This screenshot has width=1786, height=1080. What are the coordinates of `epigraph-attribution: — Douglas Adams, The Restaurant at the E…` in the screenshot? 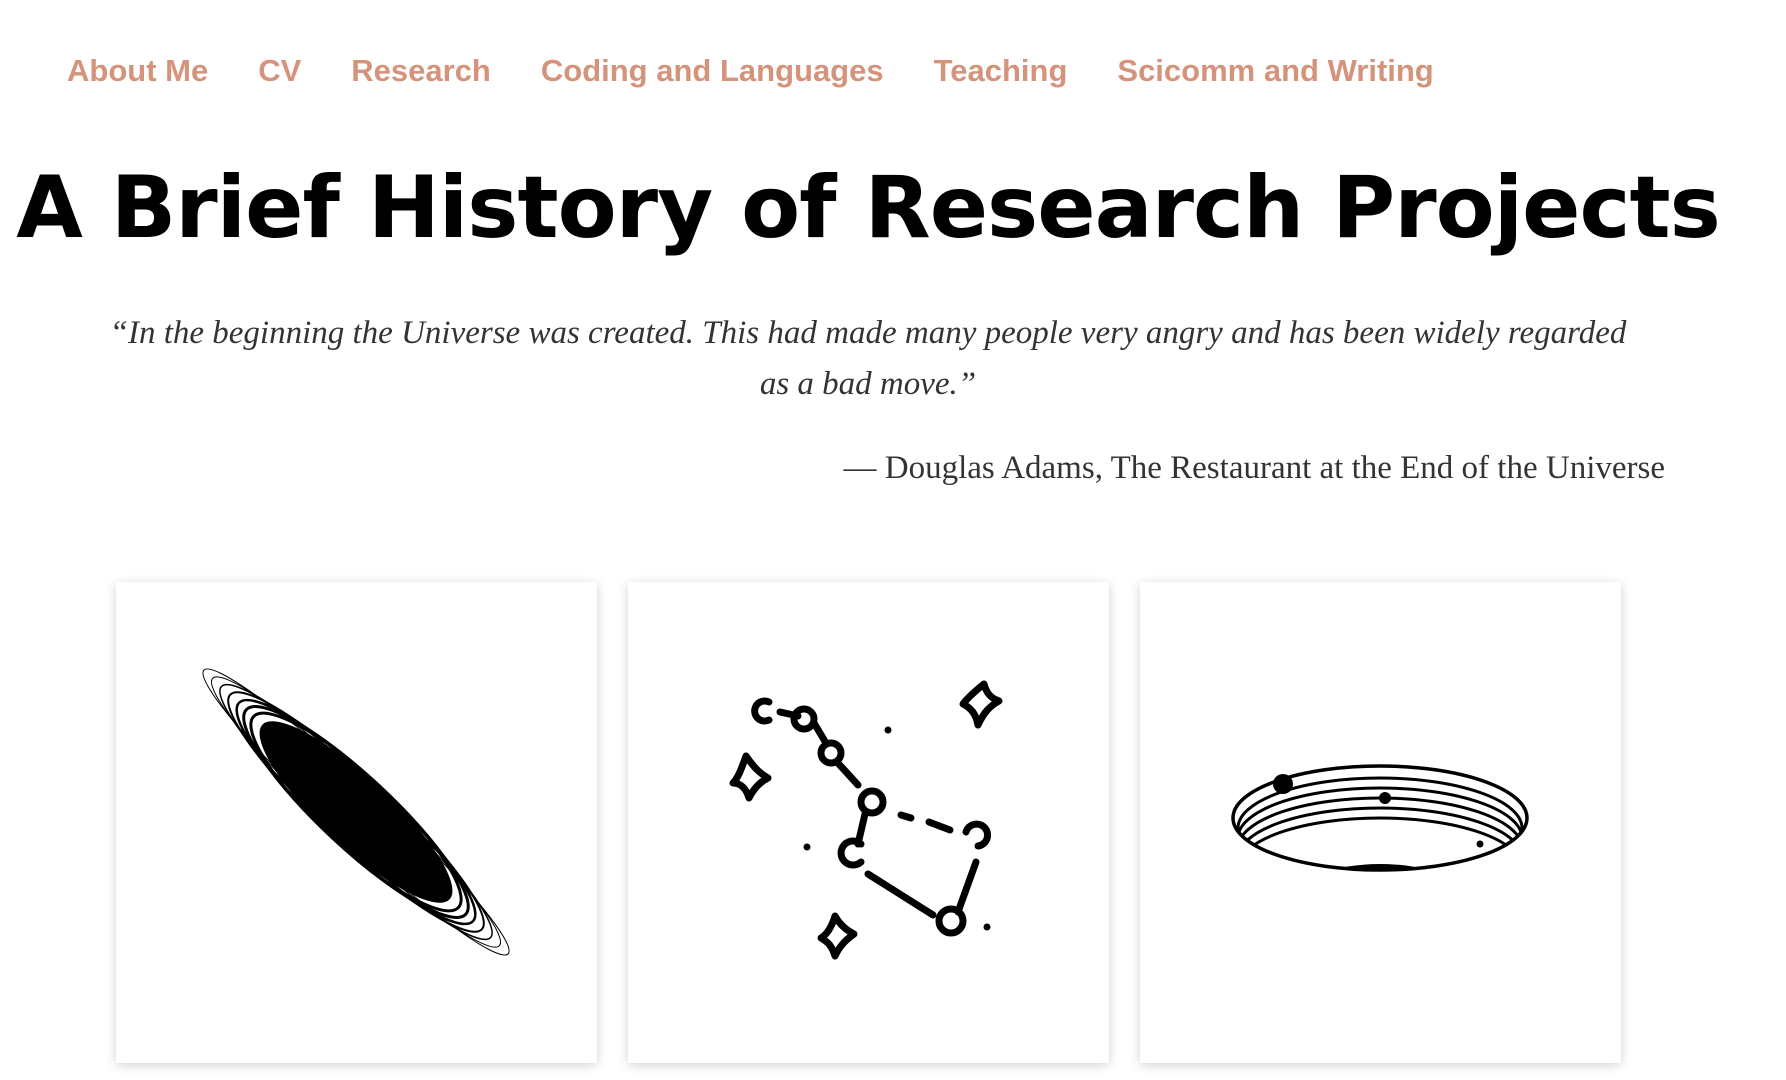 It's located at (1254, 468).